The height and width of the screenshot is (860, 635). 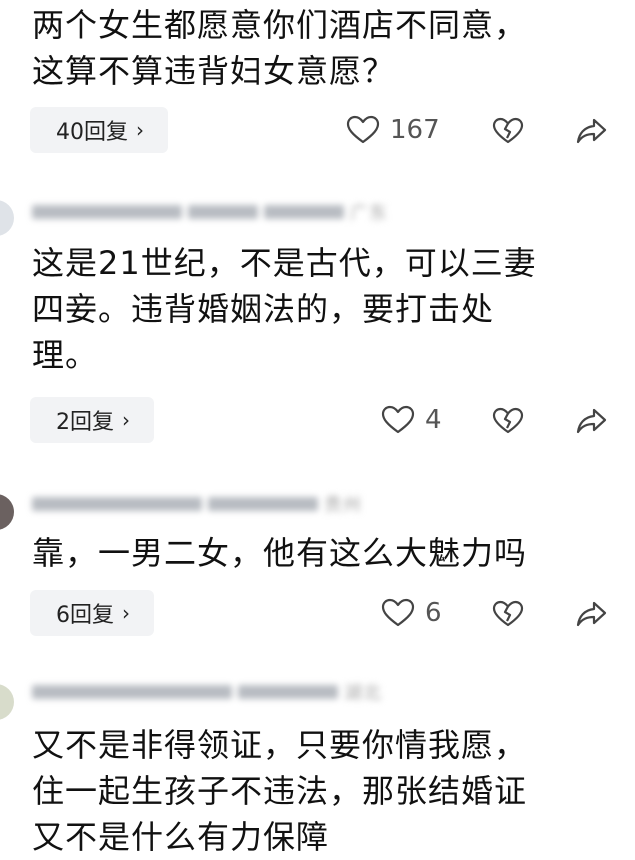 I want to click on like-button: 167, so click(x=393, y=130).